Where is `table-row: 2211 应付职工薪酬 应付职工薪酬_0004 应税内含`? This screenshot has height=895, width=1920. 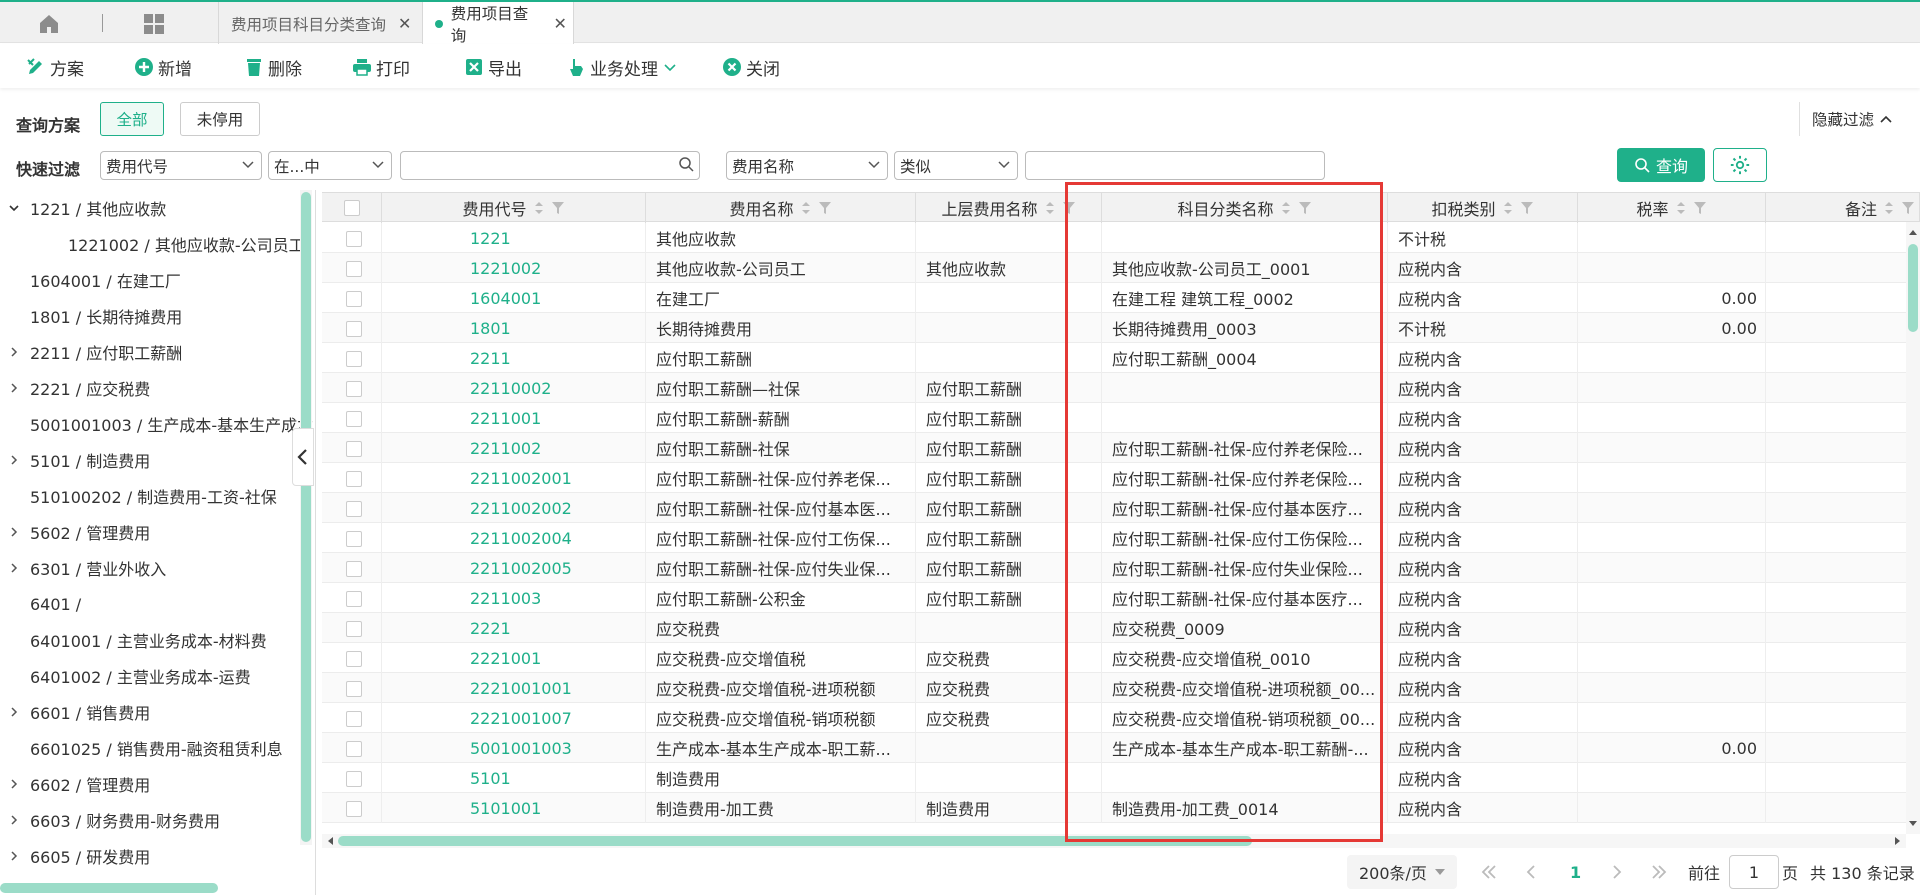
table-row: 2211 应付职工薪酬 应付职工薪酬_0004 应税内含 is located at coordinates (1121, 358).